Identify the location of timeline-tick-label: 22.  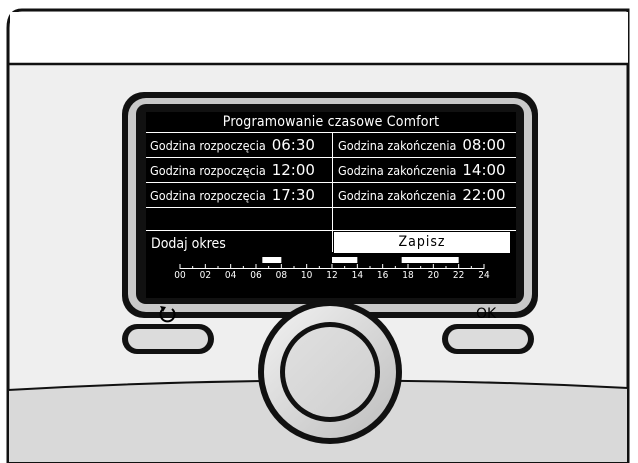
(458, 275).